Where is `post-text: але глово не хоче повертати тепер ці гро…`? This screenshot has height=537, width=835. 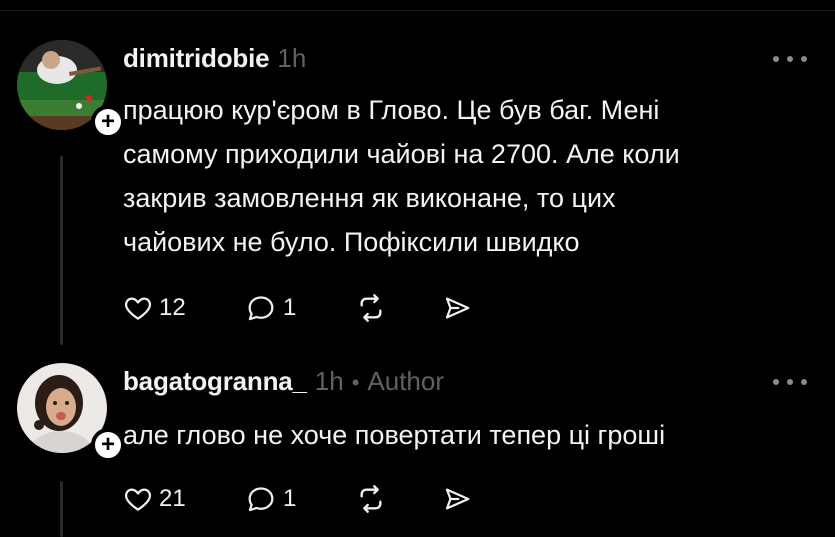 post-text: але глово не хоче повертати тепер ці гро… is located at coordinates (394, 435).